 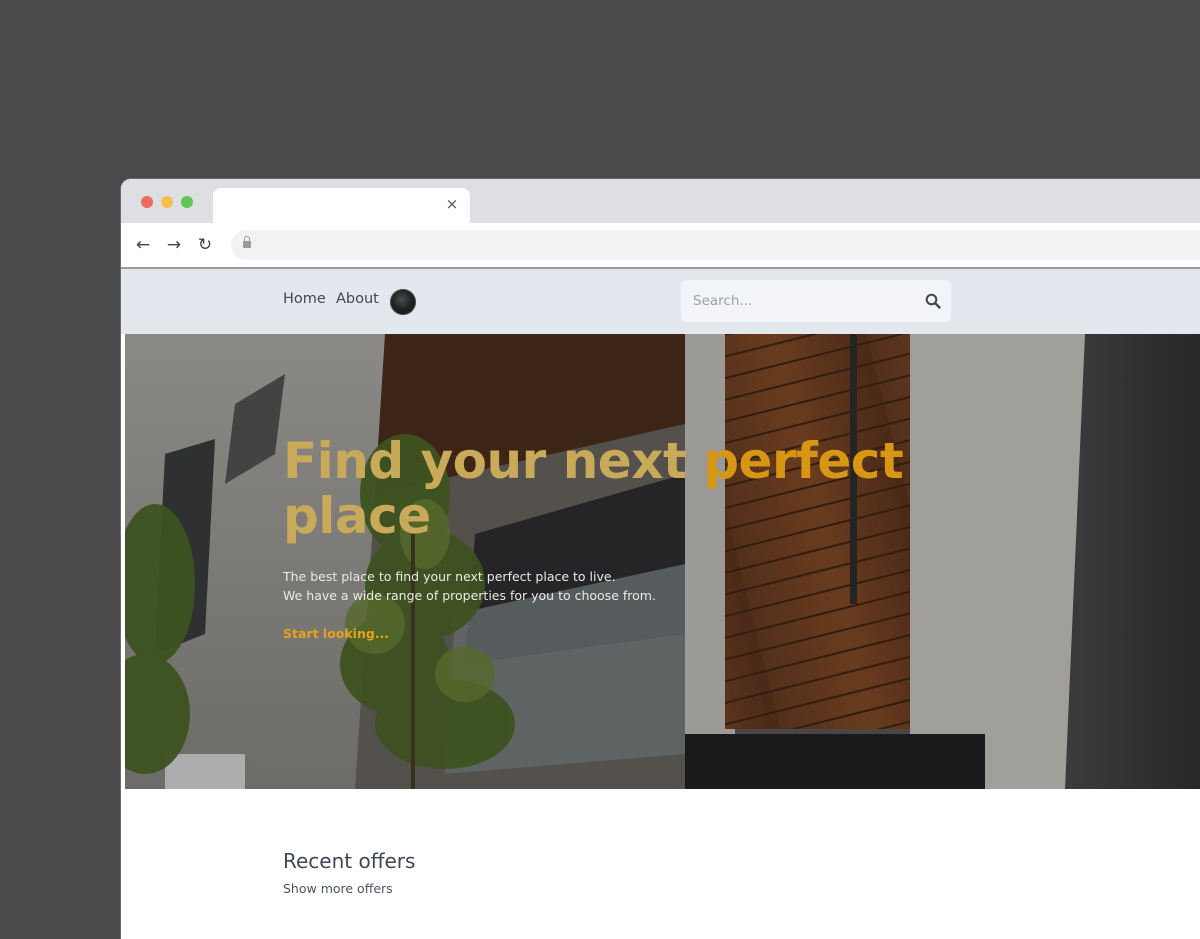 What do you see at coordinates (403, 302) in the screenshot?
I see `avatar` at bounding box center [403, 302].